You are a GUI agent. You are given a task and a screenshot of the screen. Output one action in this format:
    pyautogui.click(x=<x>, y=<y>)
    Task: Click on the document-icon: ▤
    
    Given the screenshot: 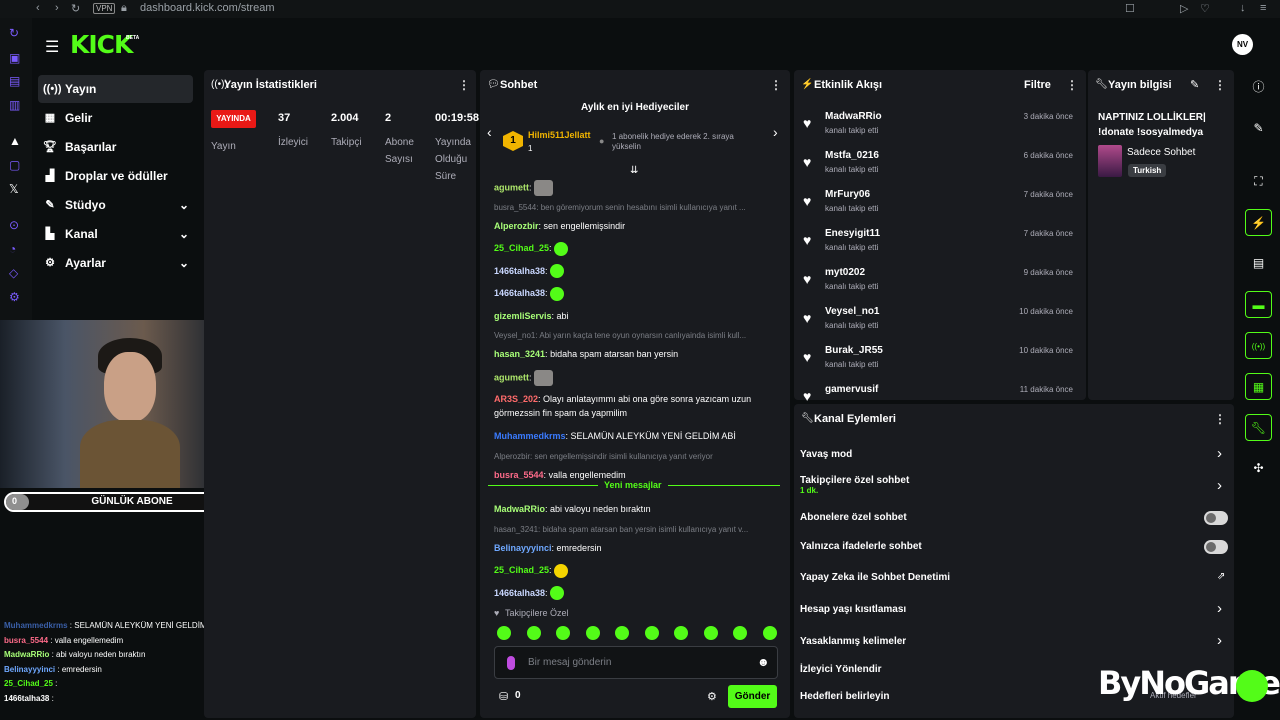 What is the action you would take?
    pyautogui.click(x=1258, y=263)
    